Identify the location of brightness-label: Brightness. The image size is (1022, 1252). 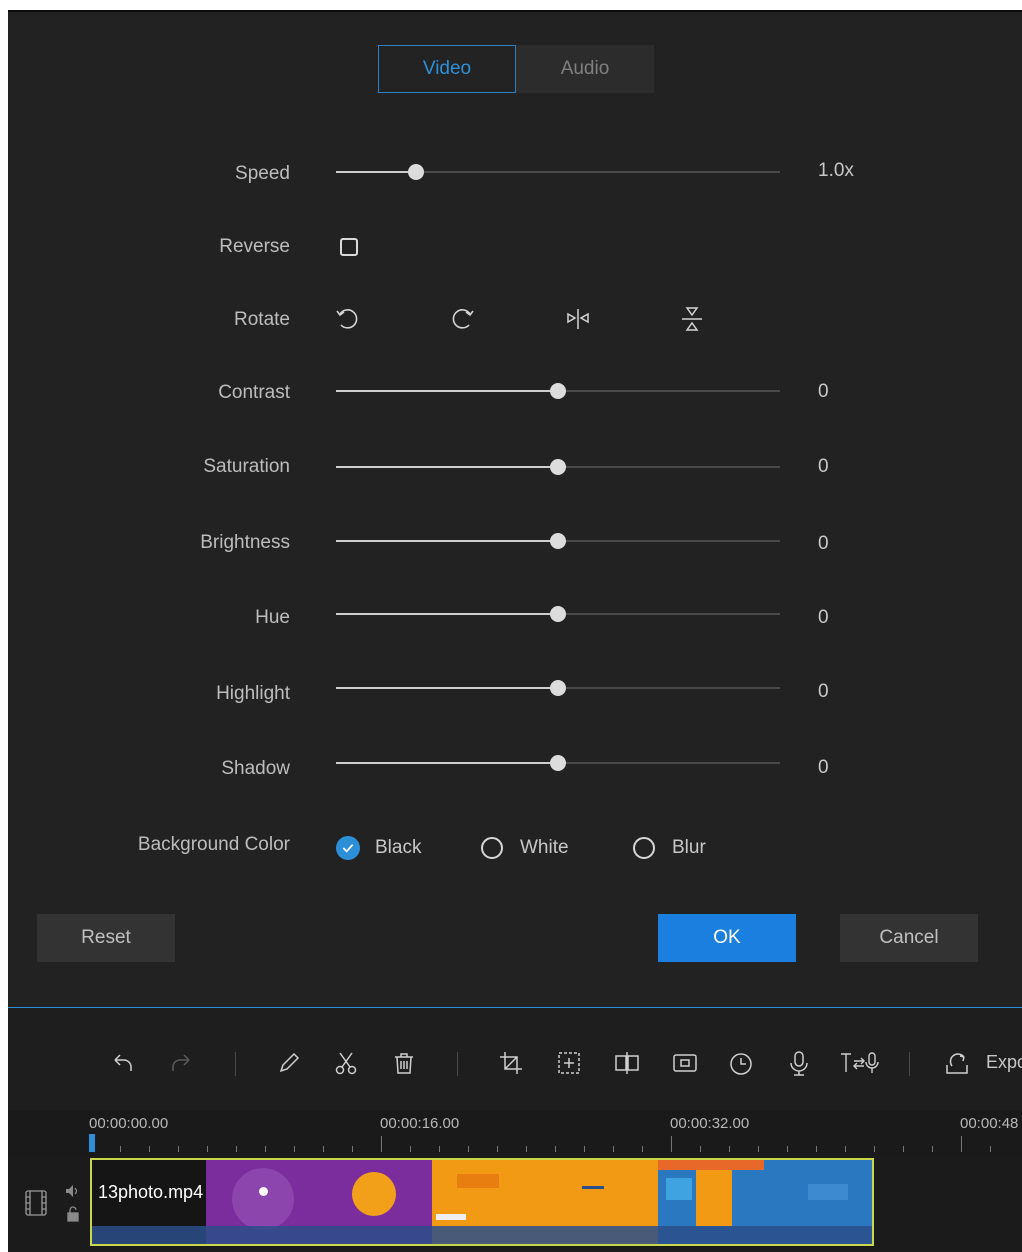
(245, 542).